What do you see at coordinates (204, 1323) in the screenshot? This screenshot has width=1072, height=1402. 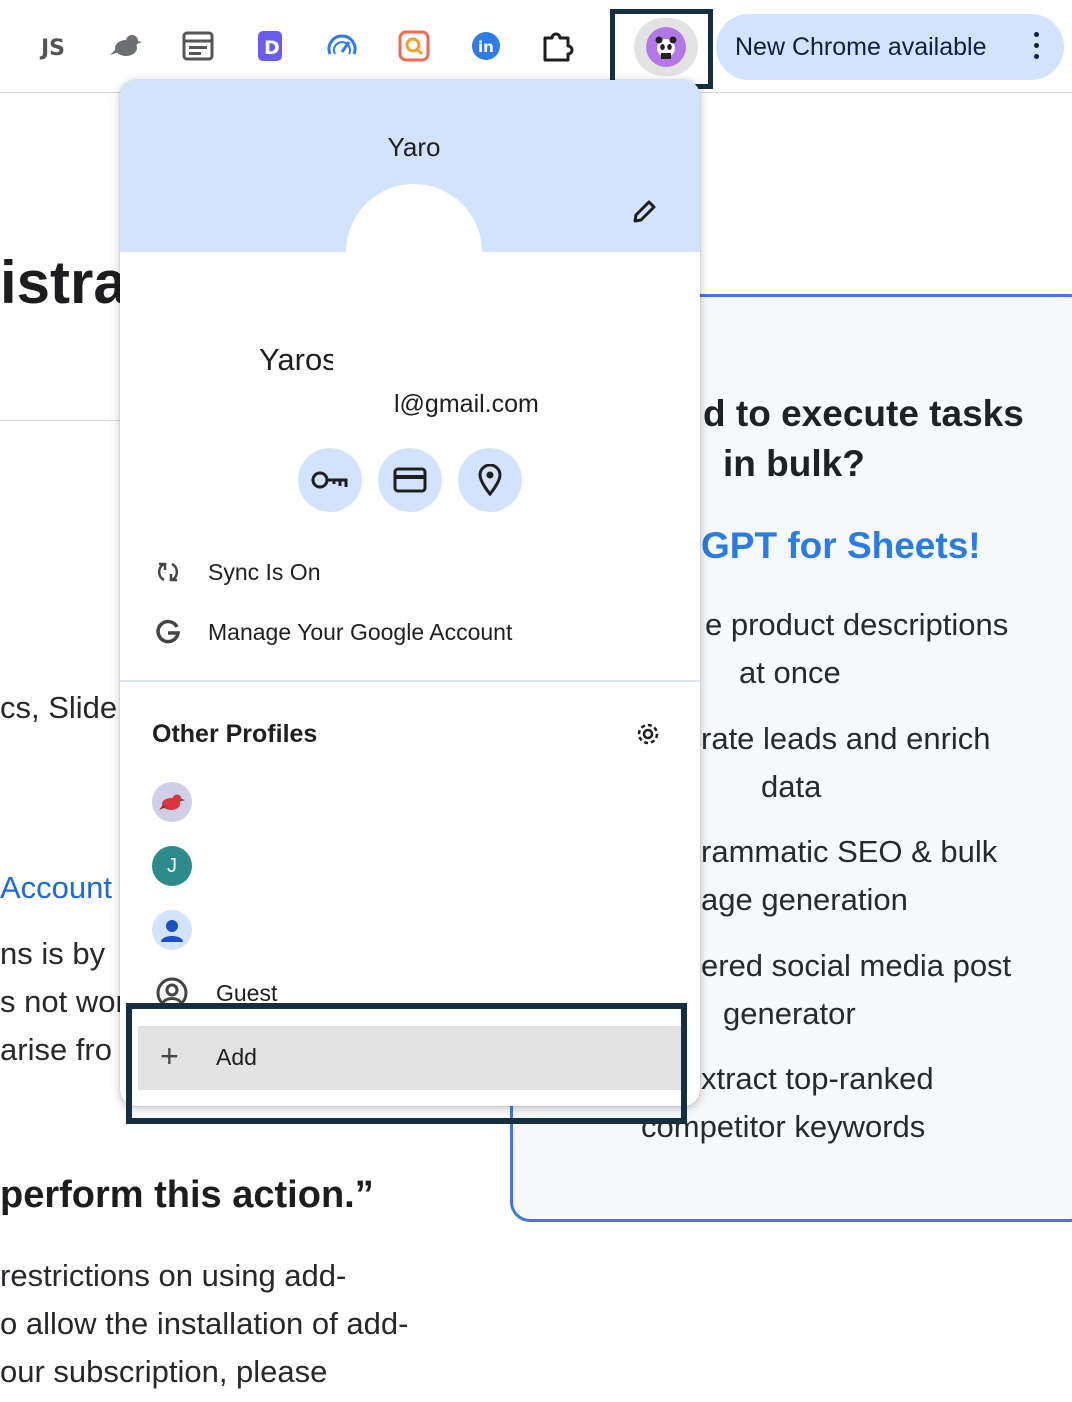 I see `body-text: o allow the installation of add-` at bounding box center [204, 1323].